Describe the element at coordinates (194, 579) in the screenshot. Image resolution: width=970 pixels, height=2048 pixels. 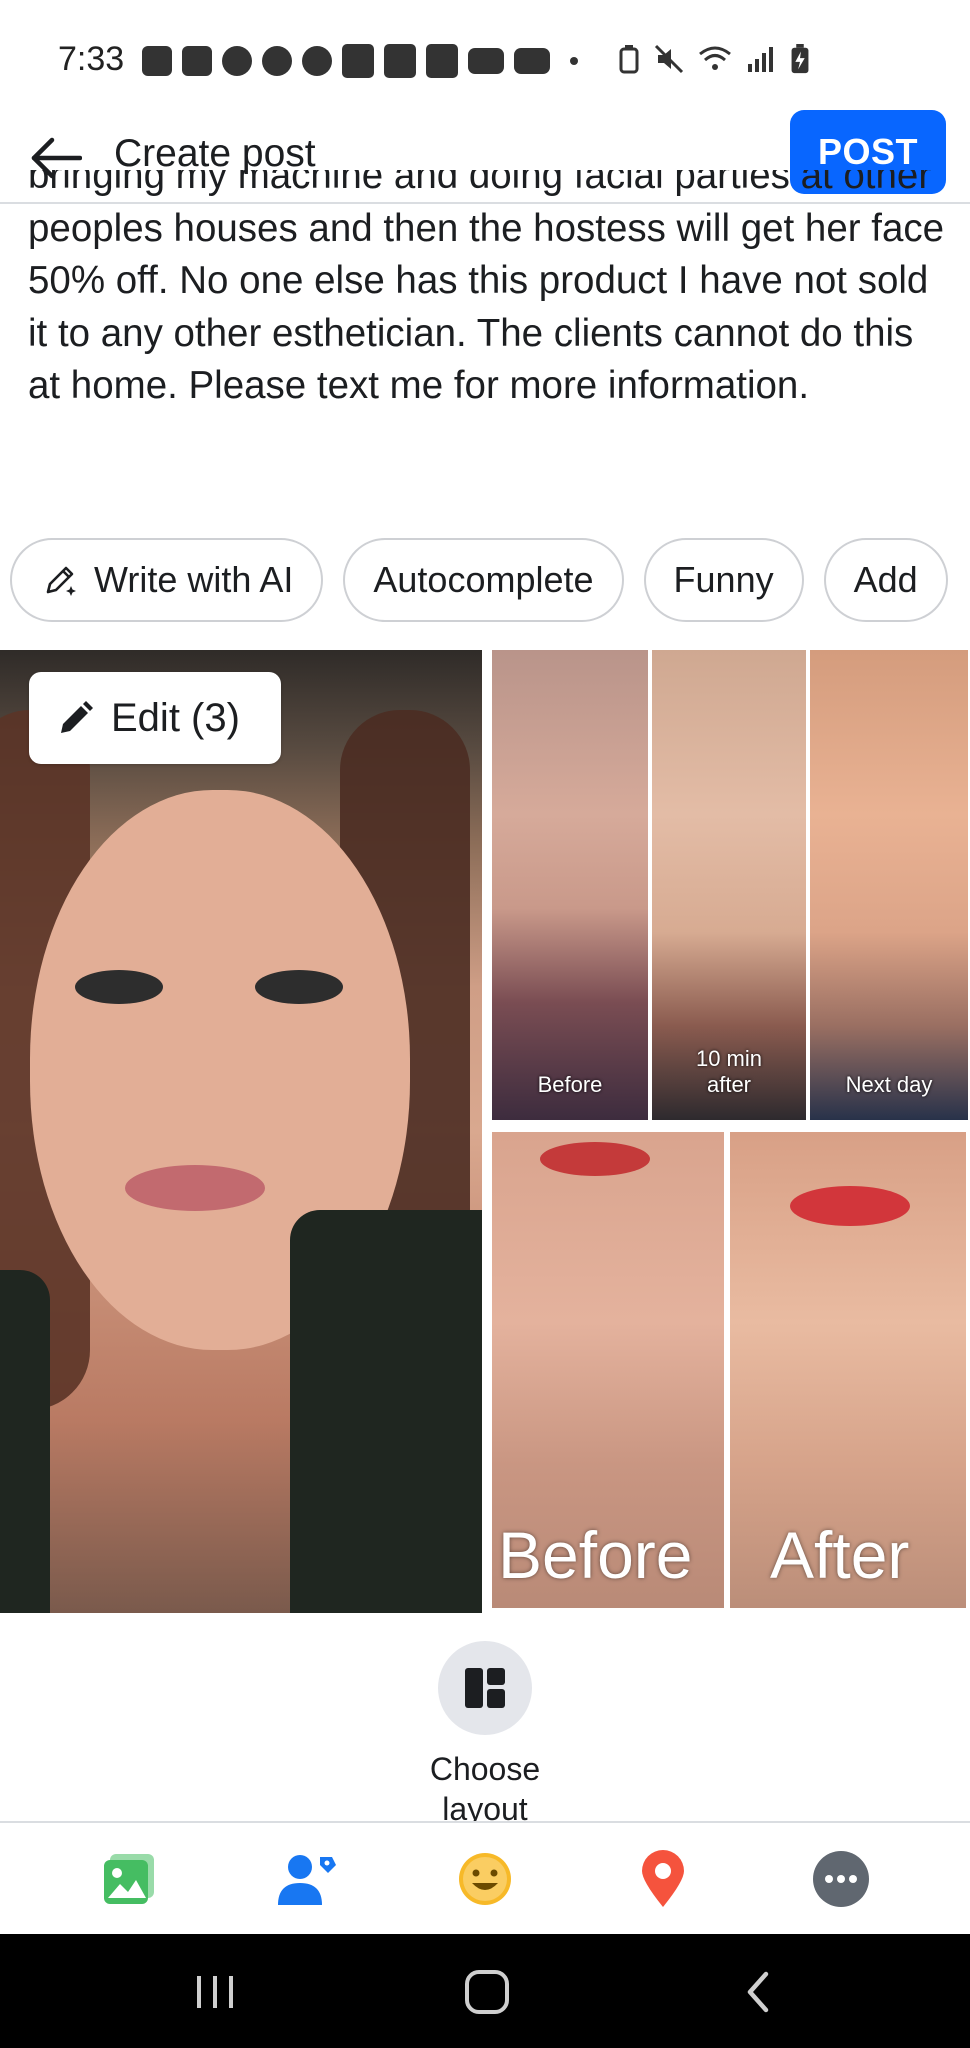
I see `chip-label: Write with AI` at that location.